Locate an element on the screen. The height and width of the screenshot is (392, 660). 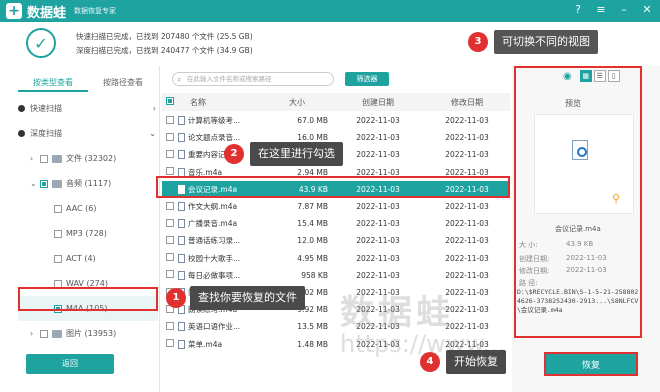
audio-file-icon is located at coordinates (580, 150).